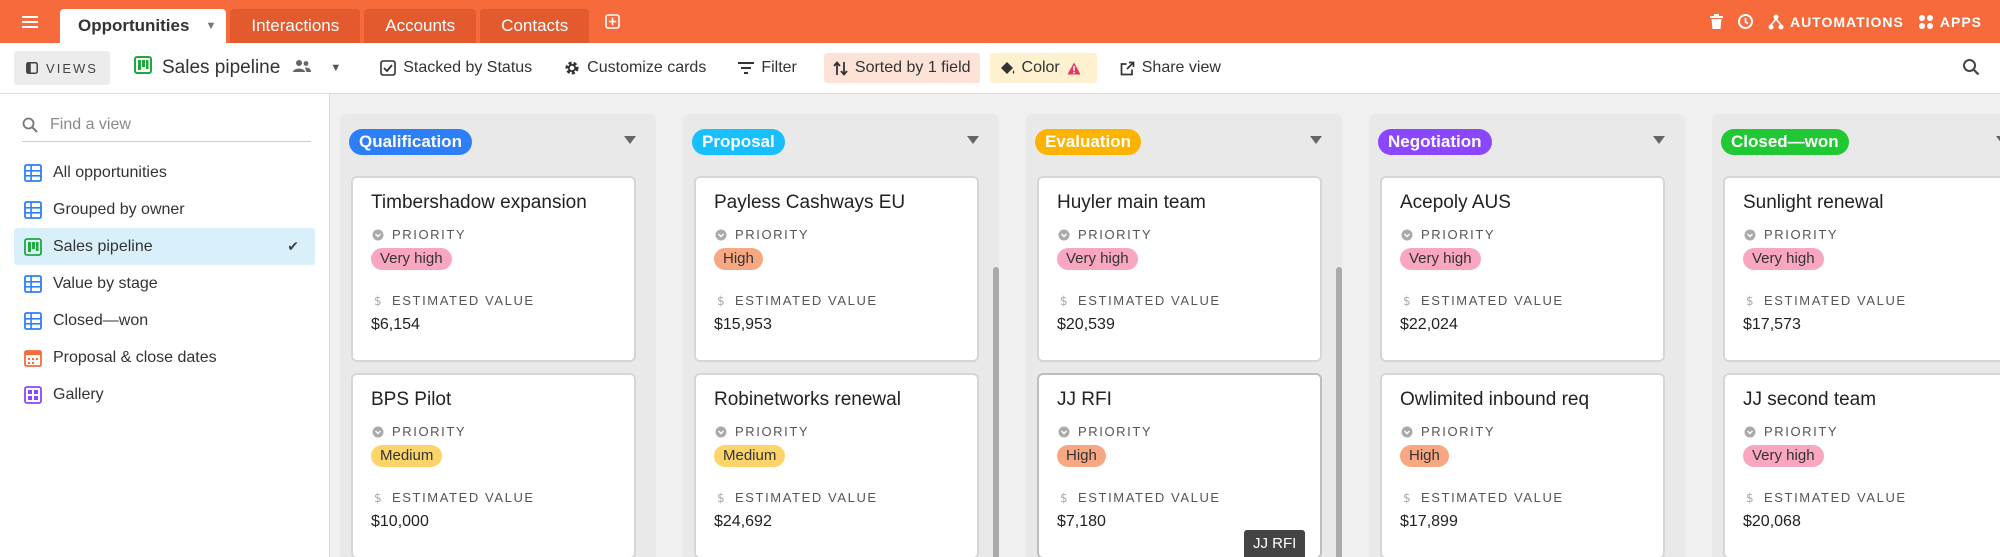 The height and width of the screenshot is (557, 2000). What do you see at coordinates (1275, 543) in the screenshot?
I see `tooltip: JJ RFI` at bounding box center [1275, 543].